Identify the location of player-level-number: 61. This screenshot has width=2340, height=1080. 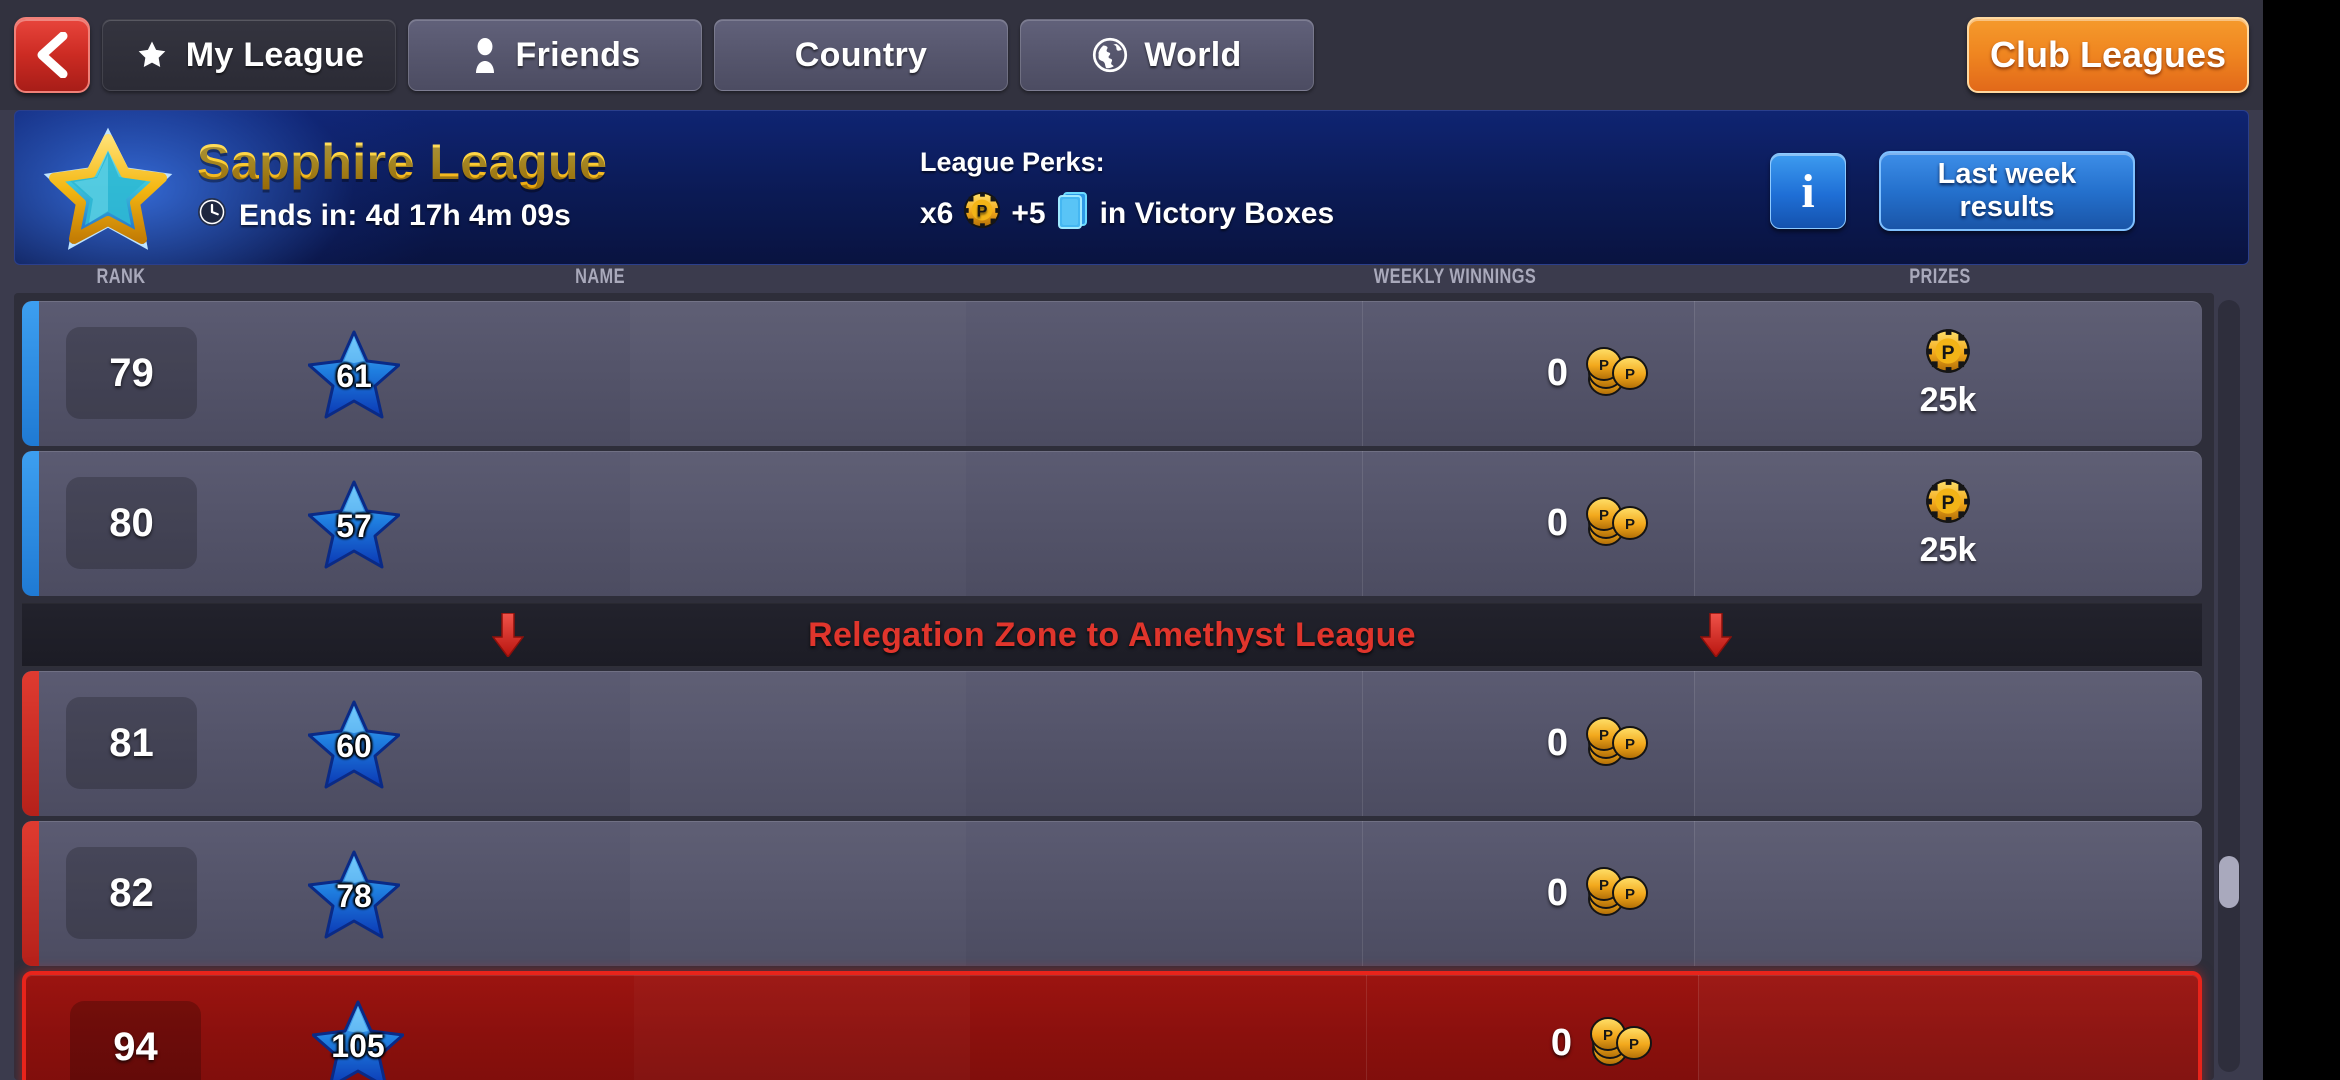
(354, 375).